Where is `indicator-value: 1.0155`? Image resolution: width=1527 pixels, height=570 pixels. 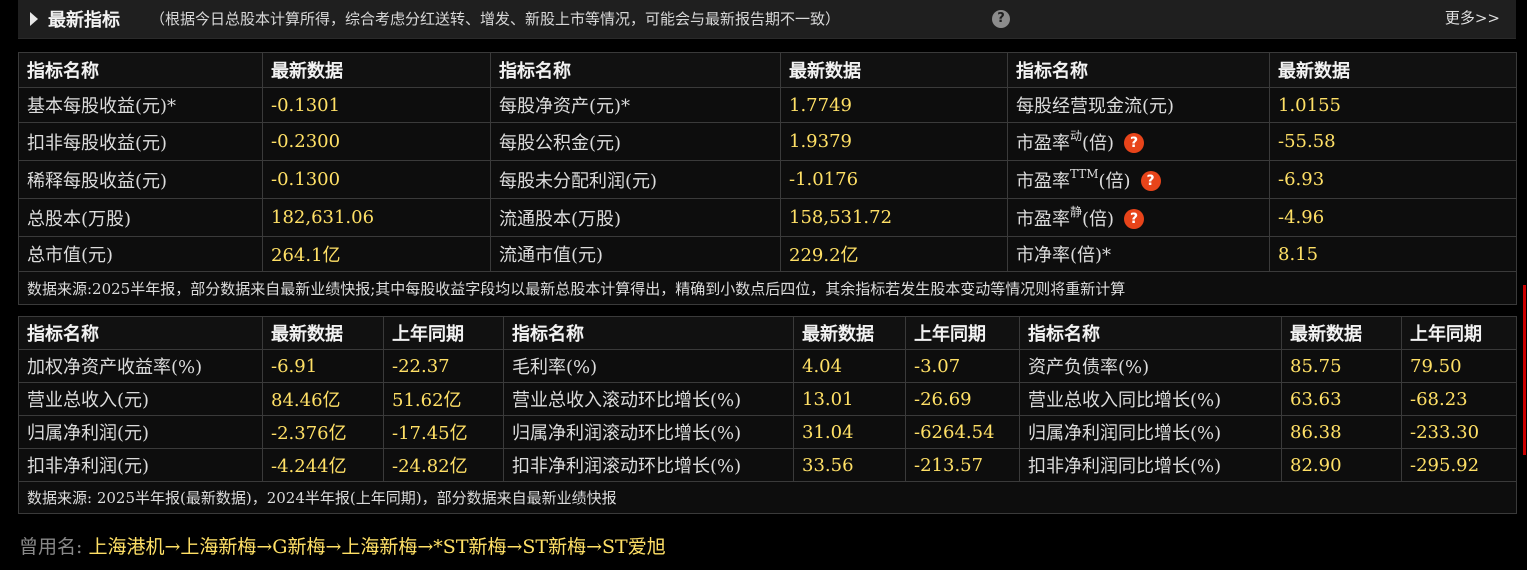 indicator-value: 1.0155 is located at coordinates (1393, 105).